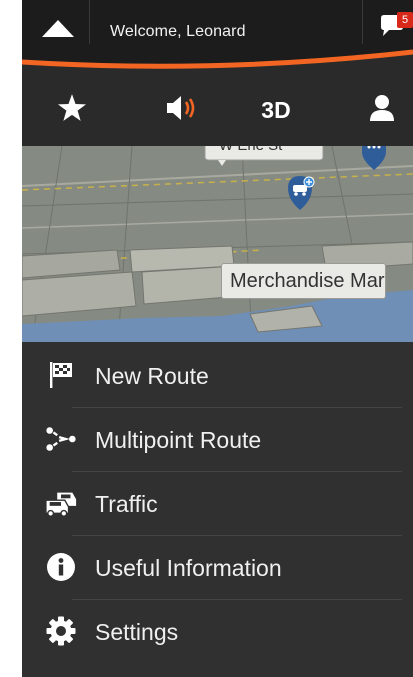  What do you see at coordinates (217, 504) in the screenshot?
I see `menu-item-traffic: Traffic` at bounding box center [217, 504].